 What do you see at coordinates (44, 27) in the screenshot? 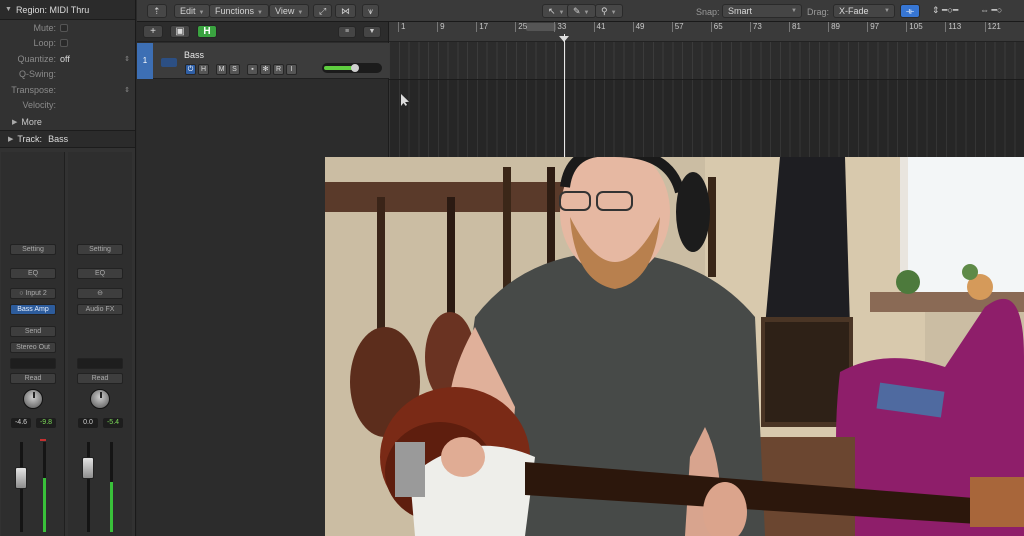
I see `mute-label: Mute:` at bounding box center [44, 27].